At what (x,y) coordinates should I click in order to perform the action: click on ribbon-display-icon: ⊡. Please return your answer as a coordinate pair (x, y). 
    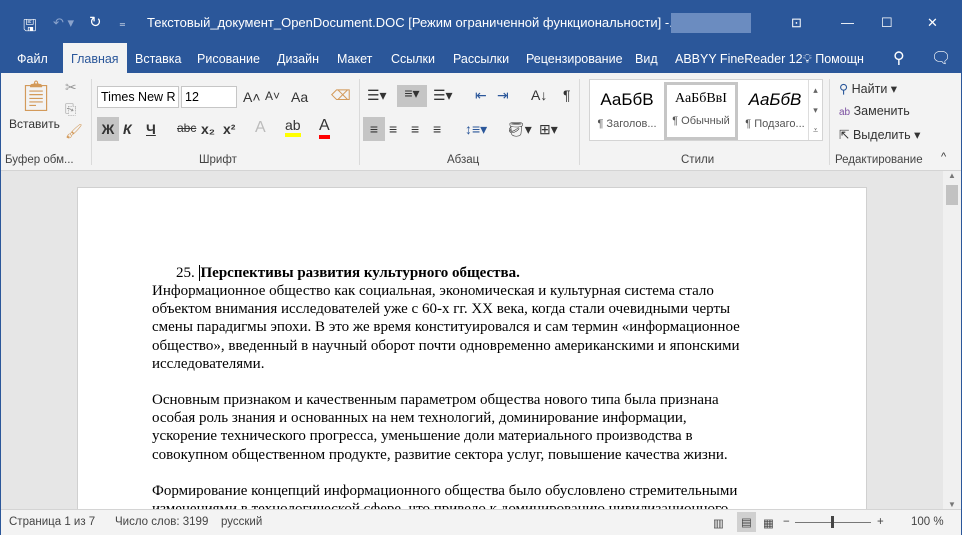
    Looking at the image, I should click on (796, 23).